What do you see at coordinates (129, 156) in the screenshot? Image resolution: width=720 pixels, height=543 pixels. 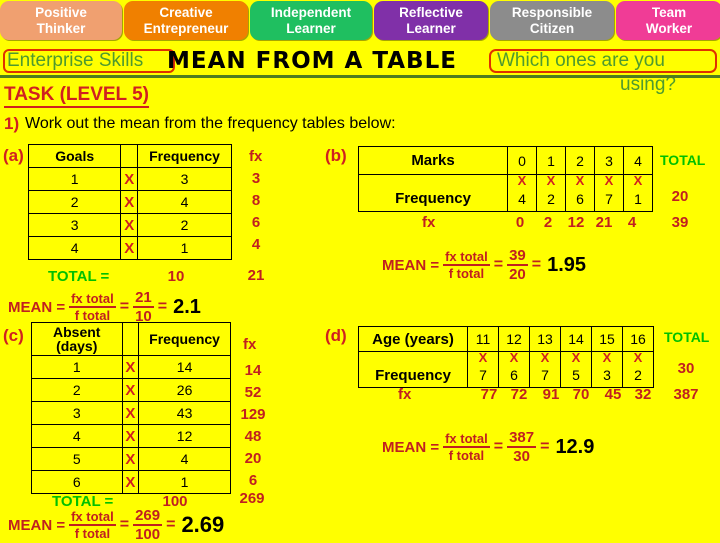 I see `table-a-times-header` at bounding box center [129, 156].